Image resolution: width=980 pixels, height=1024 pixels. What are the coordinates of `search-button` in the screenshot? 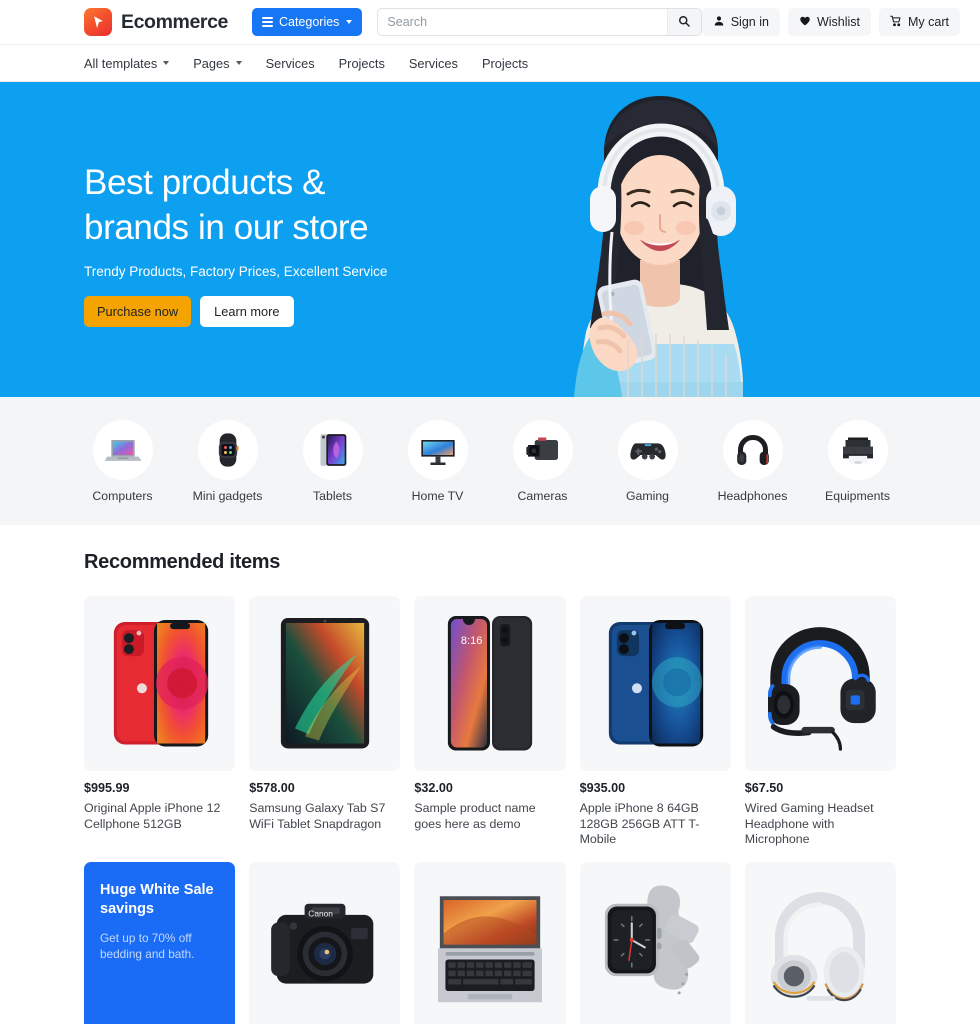 It's located at (683, 22).